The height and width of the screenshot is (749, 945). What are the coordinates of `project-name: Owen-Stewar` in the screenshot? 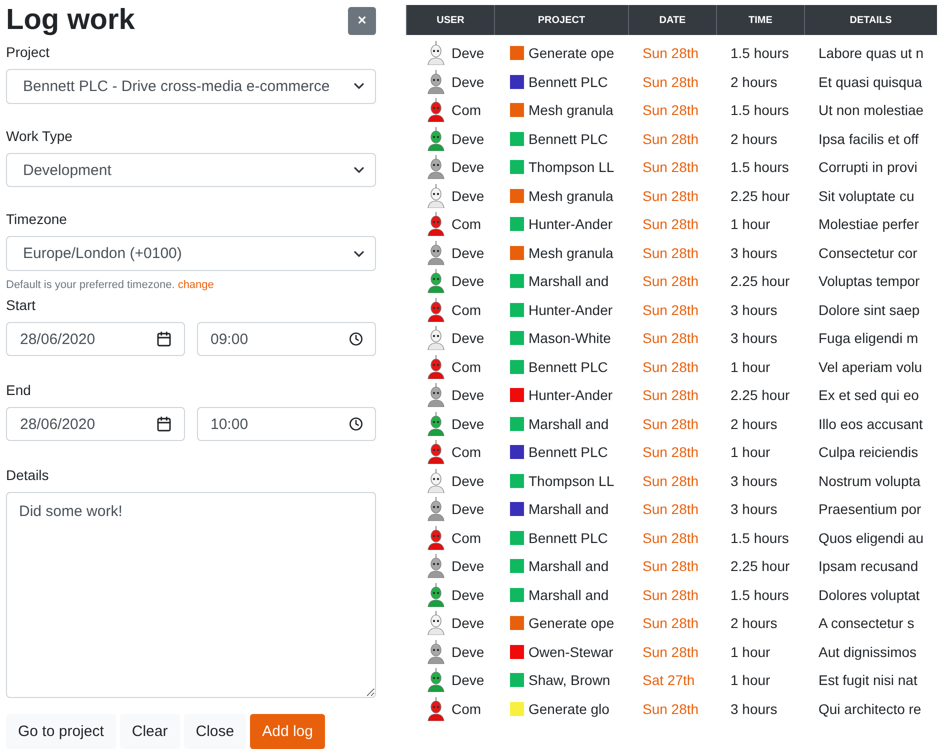 It's located at (571, 652).